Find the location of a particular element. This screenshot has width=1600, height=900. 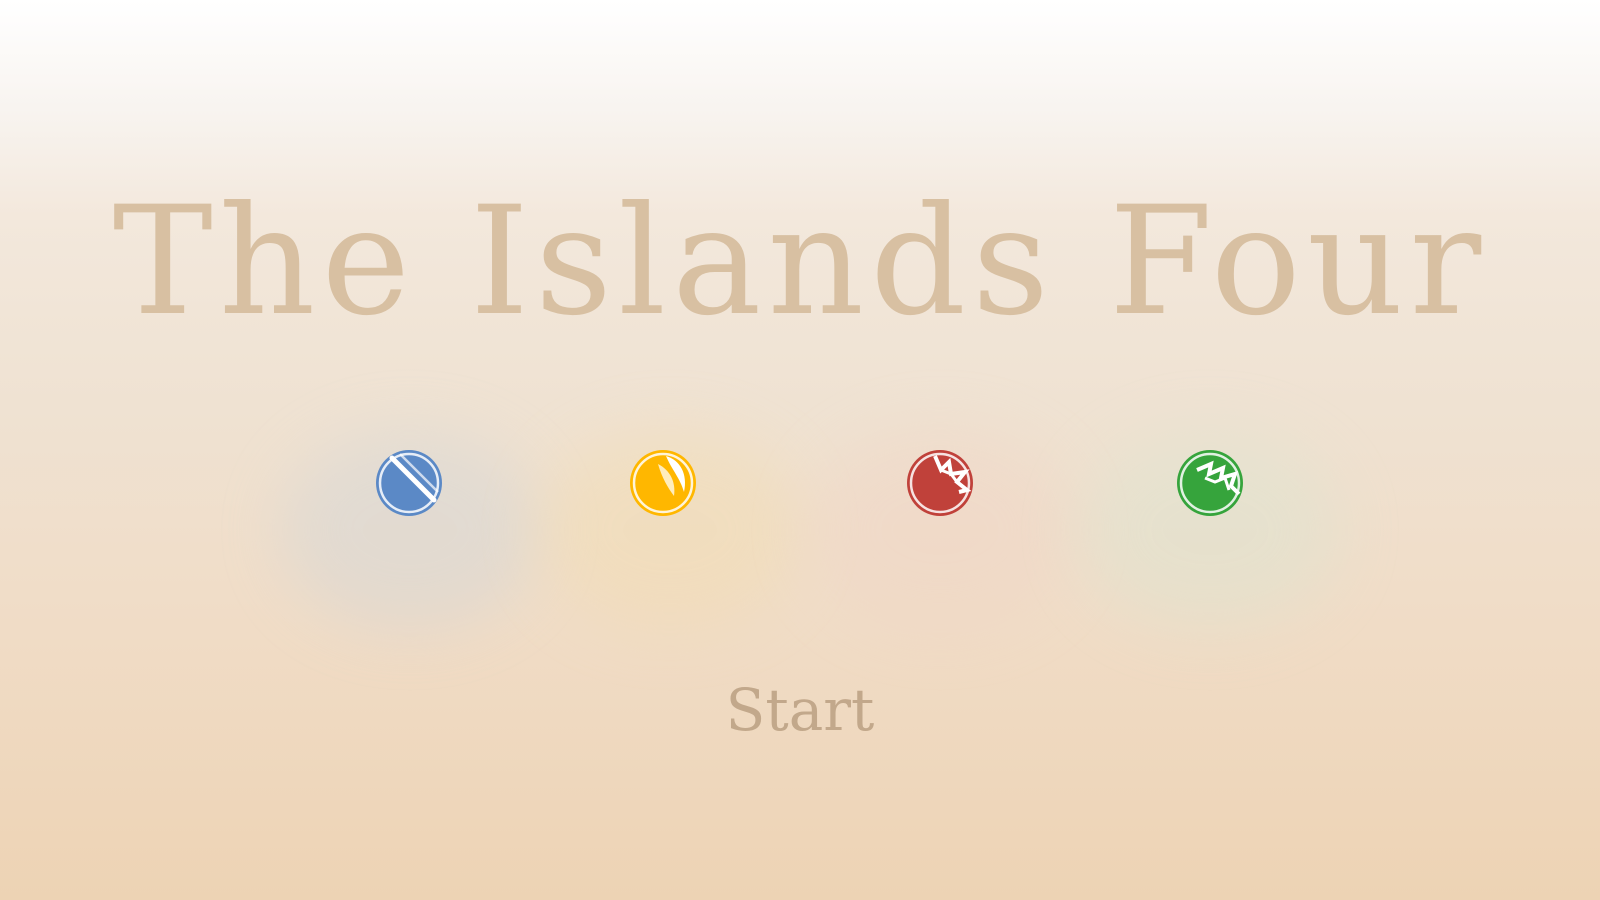

red-island-icon is located at coordinates (940, 483).